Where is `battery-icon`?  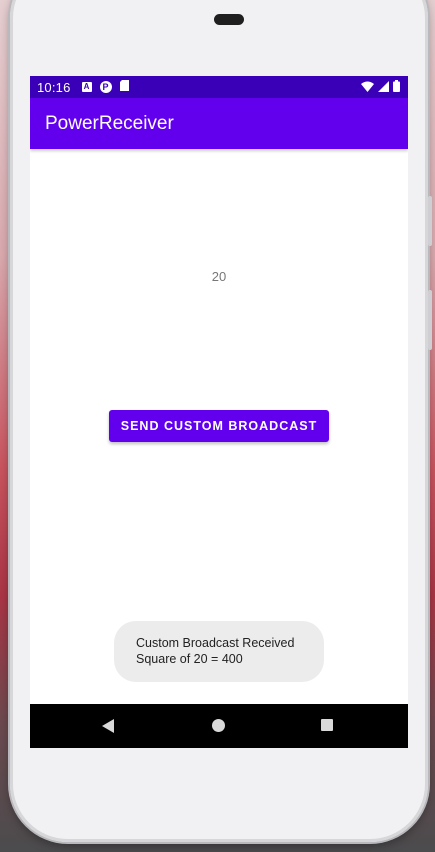
battery-icon is located at coordinates (396, 87).